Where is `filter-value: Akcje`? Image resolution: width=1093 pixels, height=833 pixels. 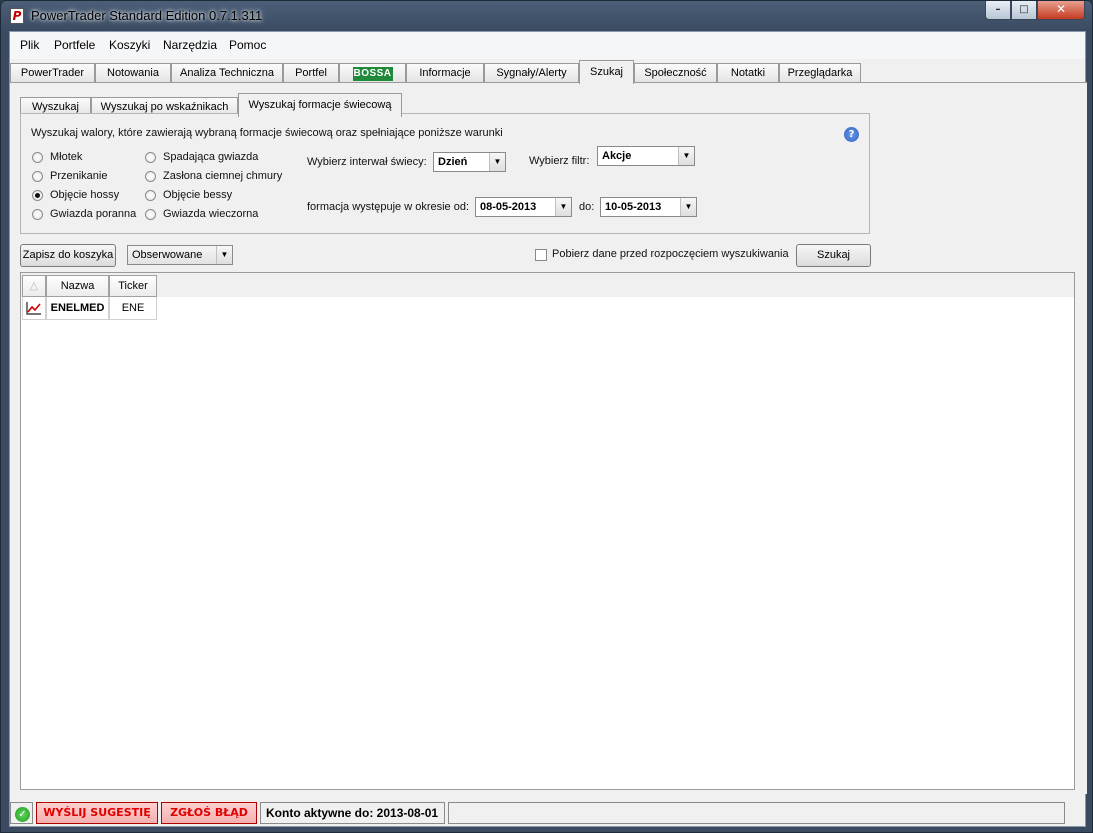 filter-value: Akcje is located at coordinates (617, 156).